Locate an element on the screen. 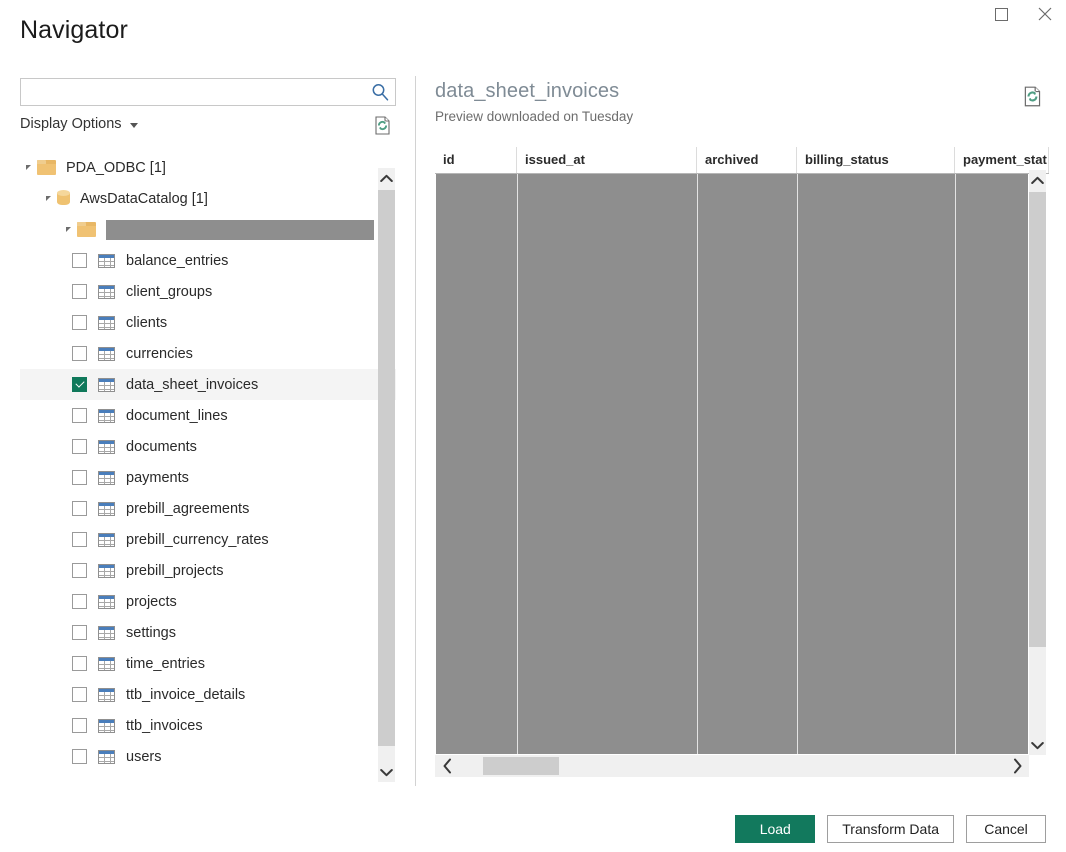 Image resolution: width=1066 pixels, height=852 pixels. search-input is located at coordinates (199, 92).